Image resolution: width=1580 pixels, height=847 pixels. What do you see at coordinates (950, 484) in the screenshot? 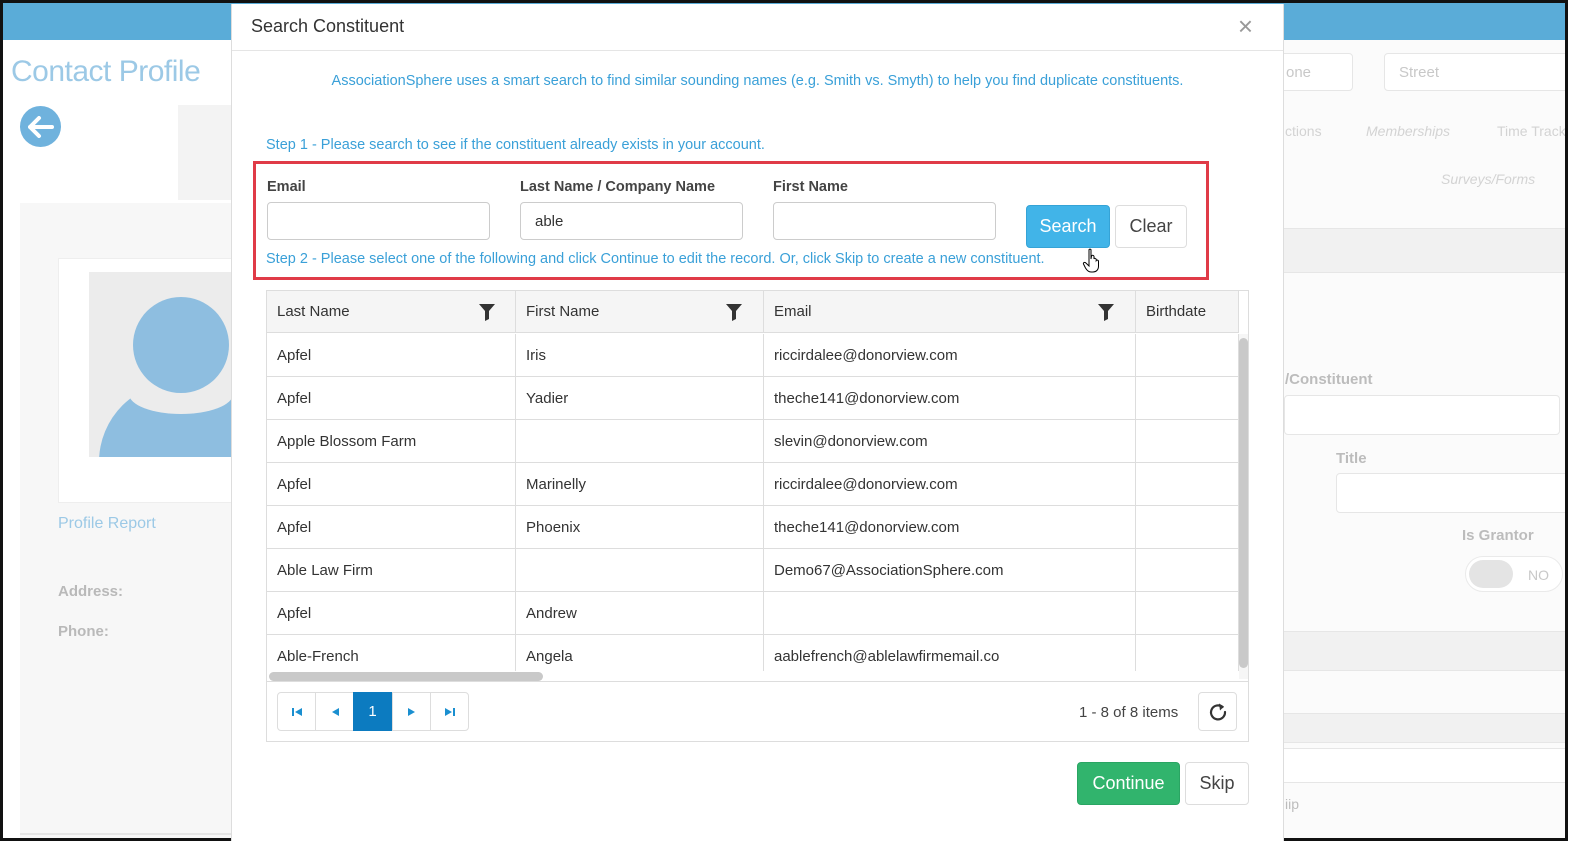
I see `cell-email: riccirdalee@donorview.com` at bounding box center [950, 484].